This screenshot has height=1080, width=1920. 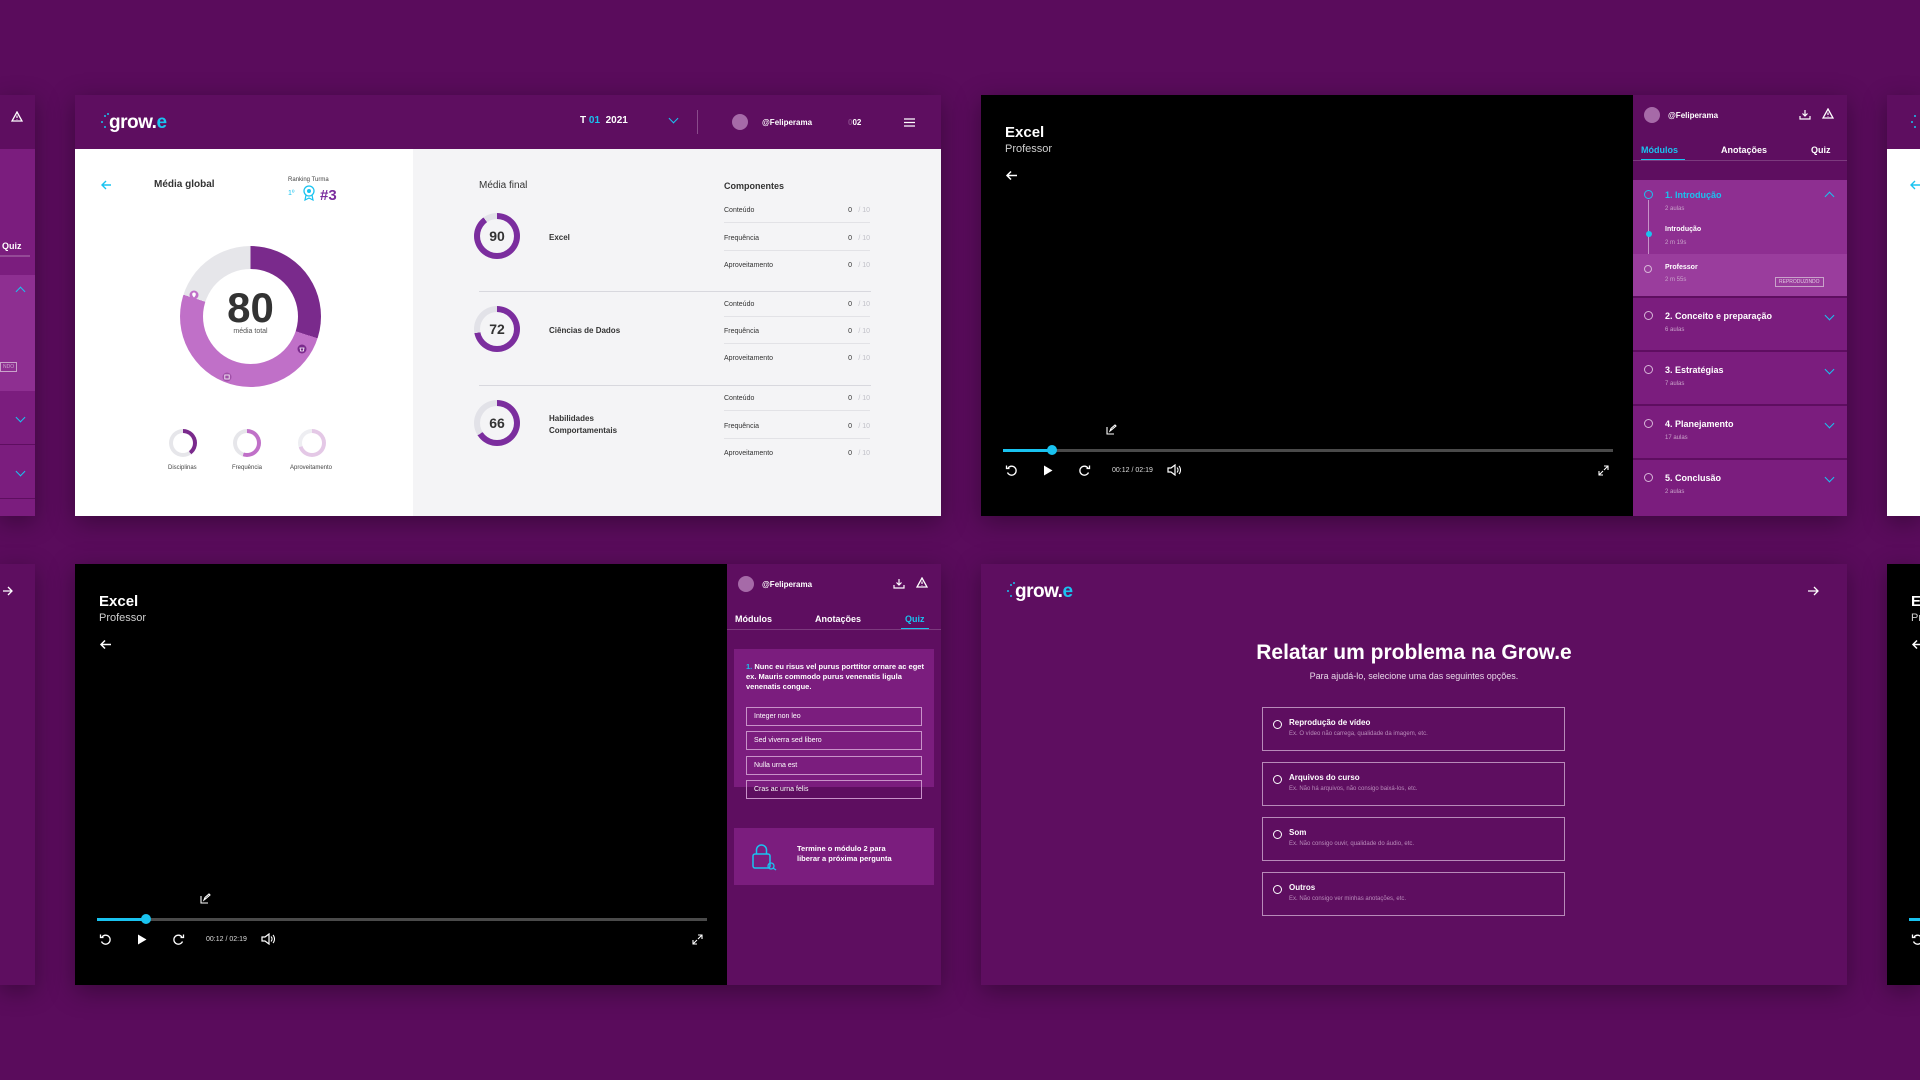 What do you see at coordinates (909, 122) in the screenshot?
I see `menu-icon` at bounding box center [909, 122].